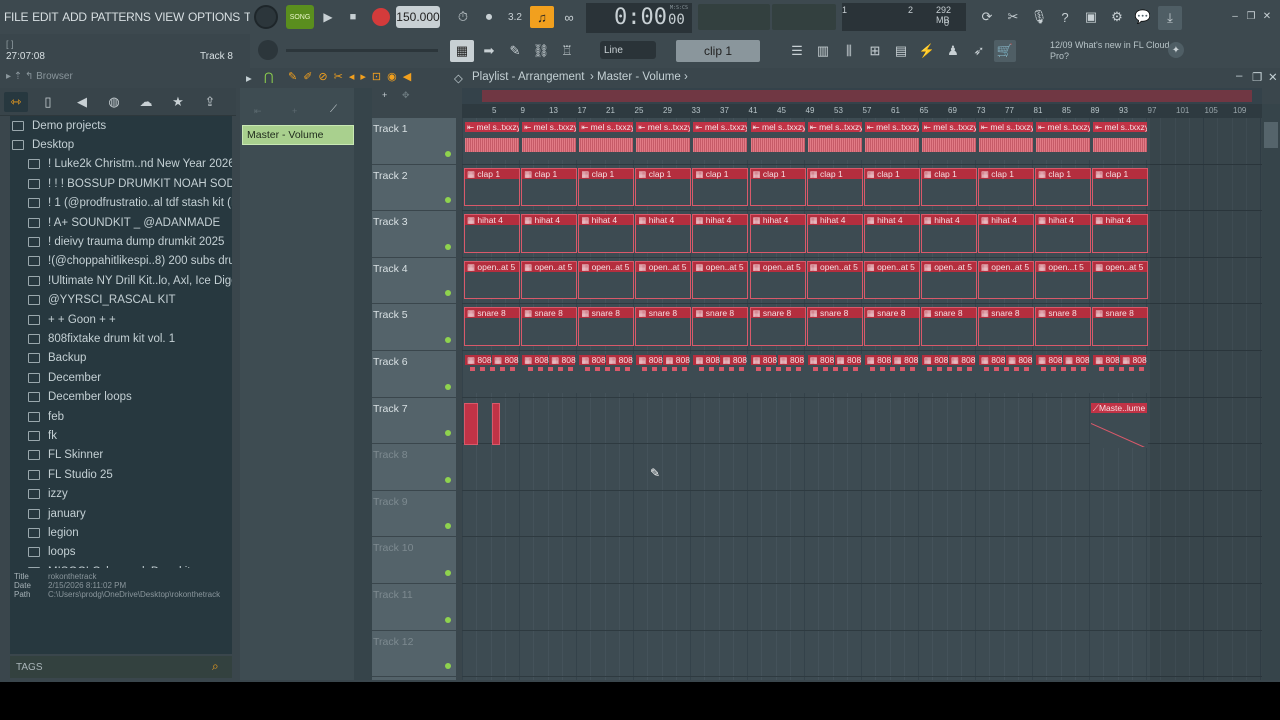  What do you see at coordinates (927, 51) in the screenshot?
I see `plug-icon: ⚡` at bounding box center [927, 51].